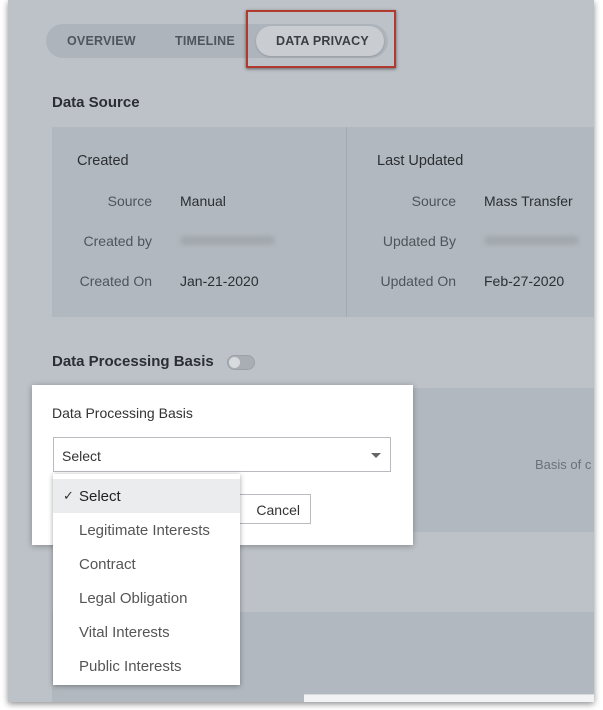 This screenshot has width=603, height=710. What do you see at coordinates (433, 201) in the screenshot?
I see `updated-source-label: Source` at bounding box center [433, 201].